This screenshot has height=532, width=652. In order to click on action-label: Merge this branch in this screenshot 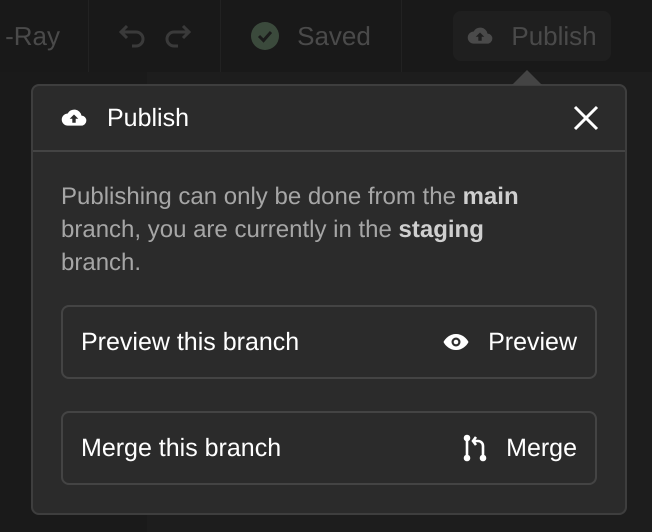, I will do `click(181, 448)`.